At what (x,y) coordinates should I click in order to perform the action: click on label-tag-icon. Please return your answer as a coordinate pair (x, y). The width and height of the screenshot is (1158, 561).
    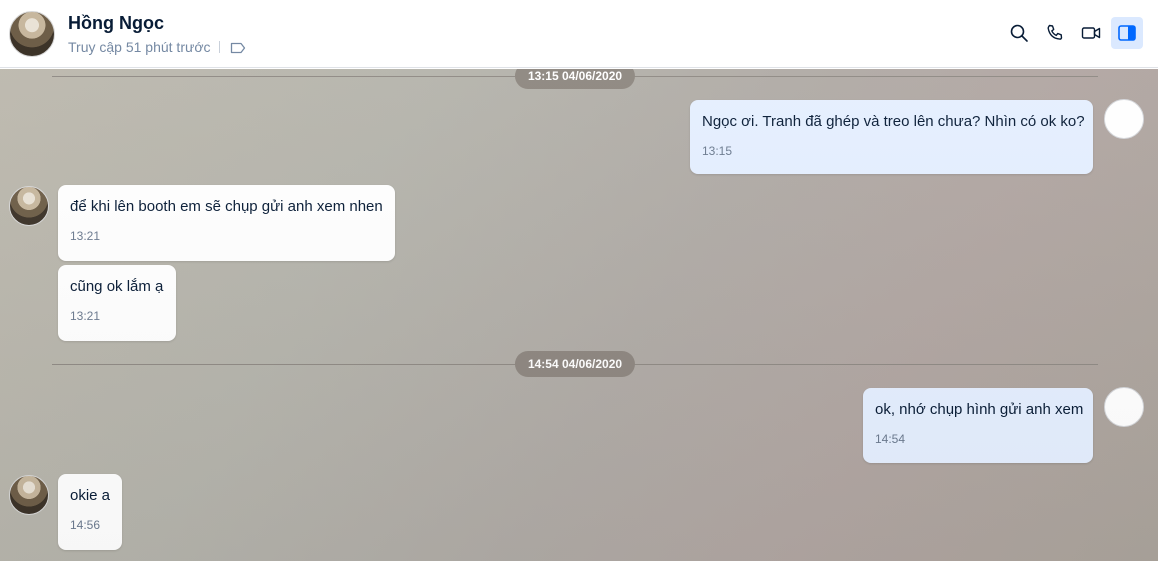
    Looking at the image, I should click on (238, 47).